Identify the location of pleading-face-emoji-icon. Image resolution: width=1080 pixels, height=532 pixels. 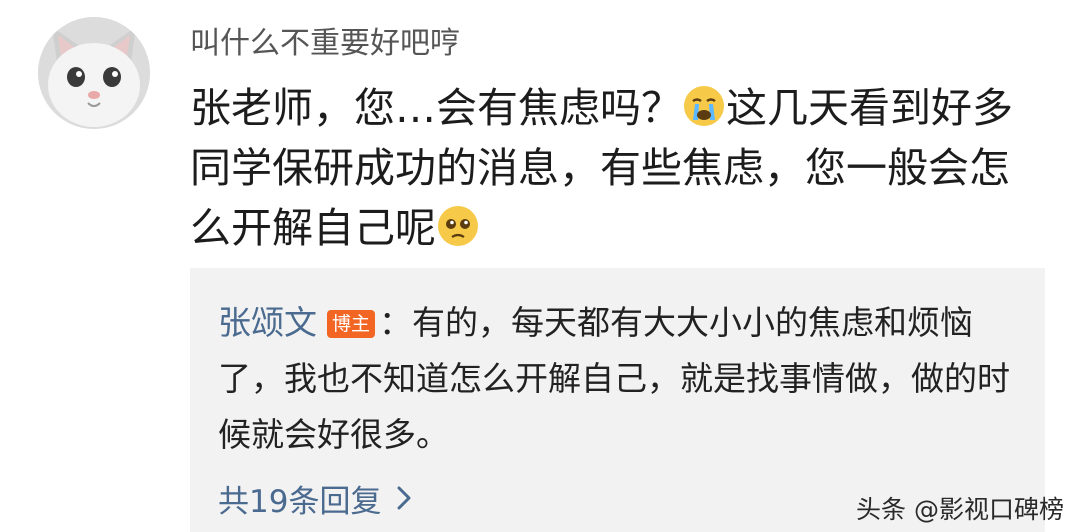
(458, 226).